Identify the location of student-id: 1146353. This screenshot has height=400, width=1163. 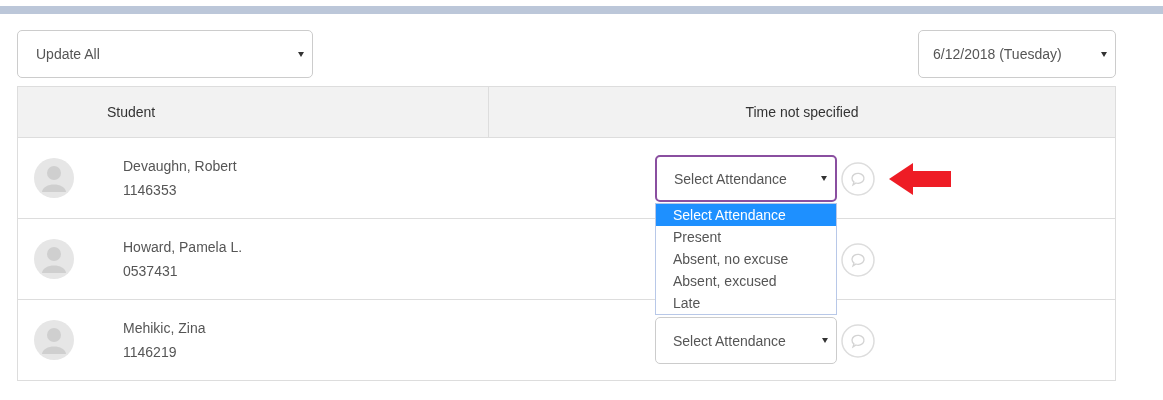
(150, 190).